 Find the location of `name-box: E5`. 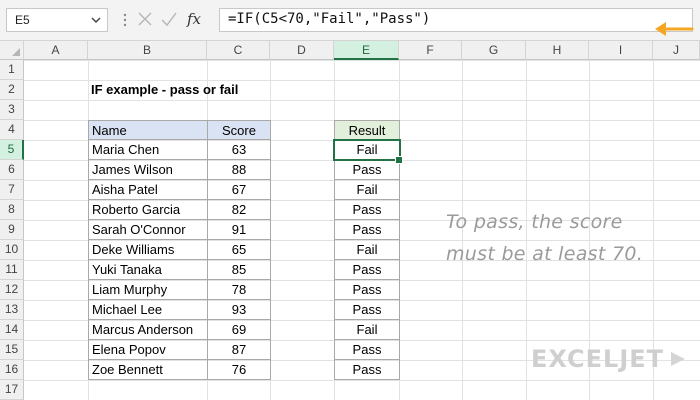

name-box: E5 is located at coordinates (57, 20).